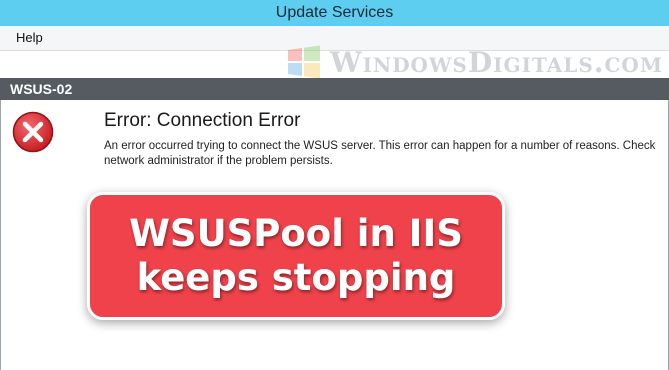 This screenshot has width=669, height=370. What do you see at coordinates (29, 37) in the screenshot?
I see `menu-item-help: Help` at bounding box center [29, 37].